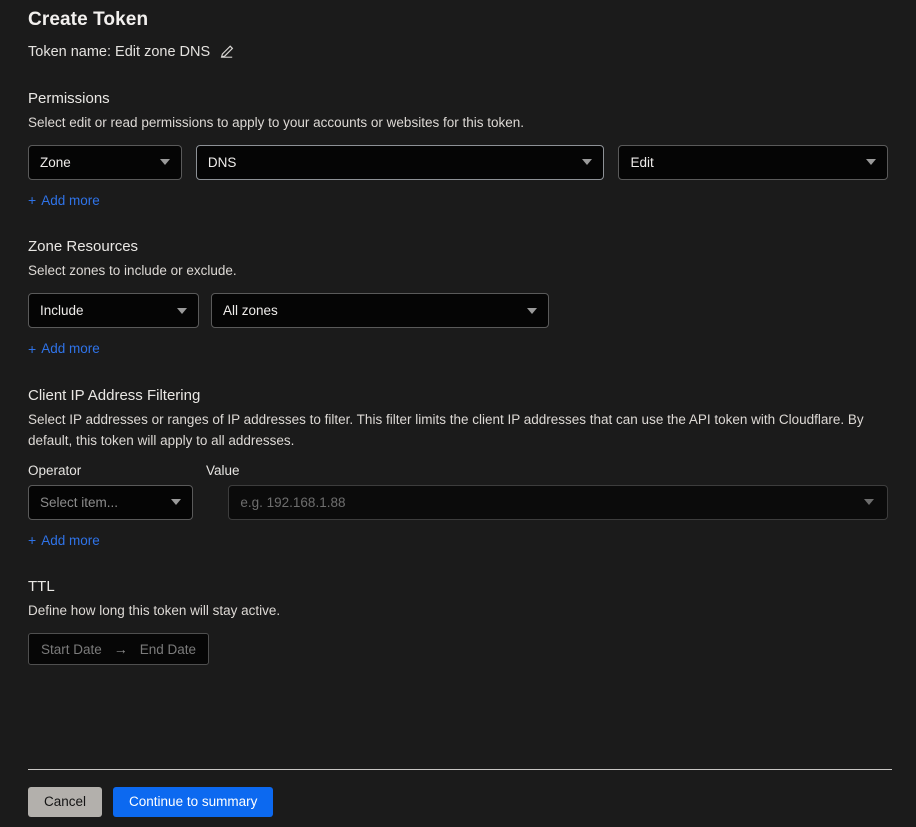  Describe the element at coordinates (105, 162) in the screenshot. I see `permission-resource-select: Zone` at that location.